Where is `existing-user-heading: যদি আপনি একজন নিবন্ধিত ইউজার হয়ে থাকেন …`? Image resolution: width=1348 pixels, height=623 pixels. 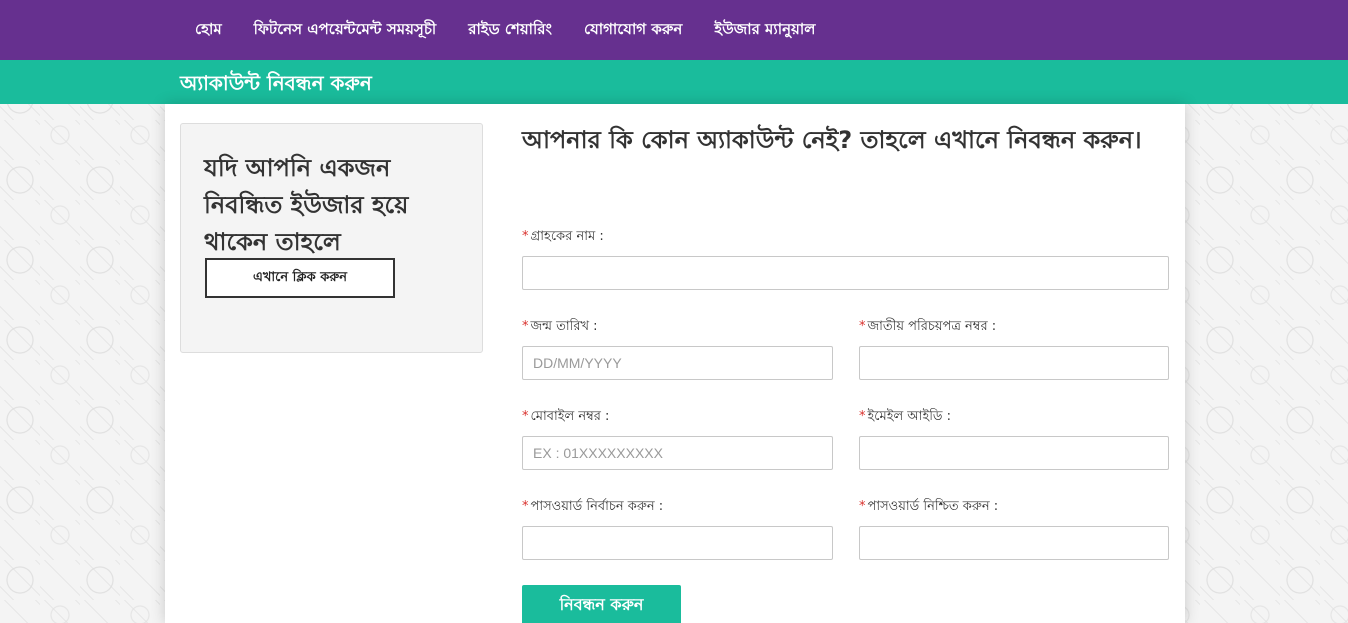 existing-user-heading: যদি আপনি একজন নিবন্ধিত ইউজার হয়ে থাকেন … is located at coordinates (306, 205).